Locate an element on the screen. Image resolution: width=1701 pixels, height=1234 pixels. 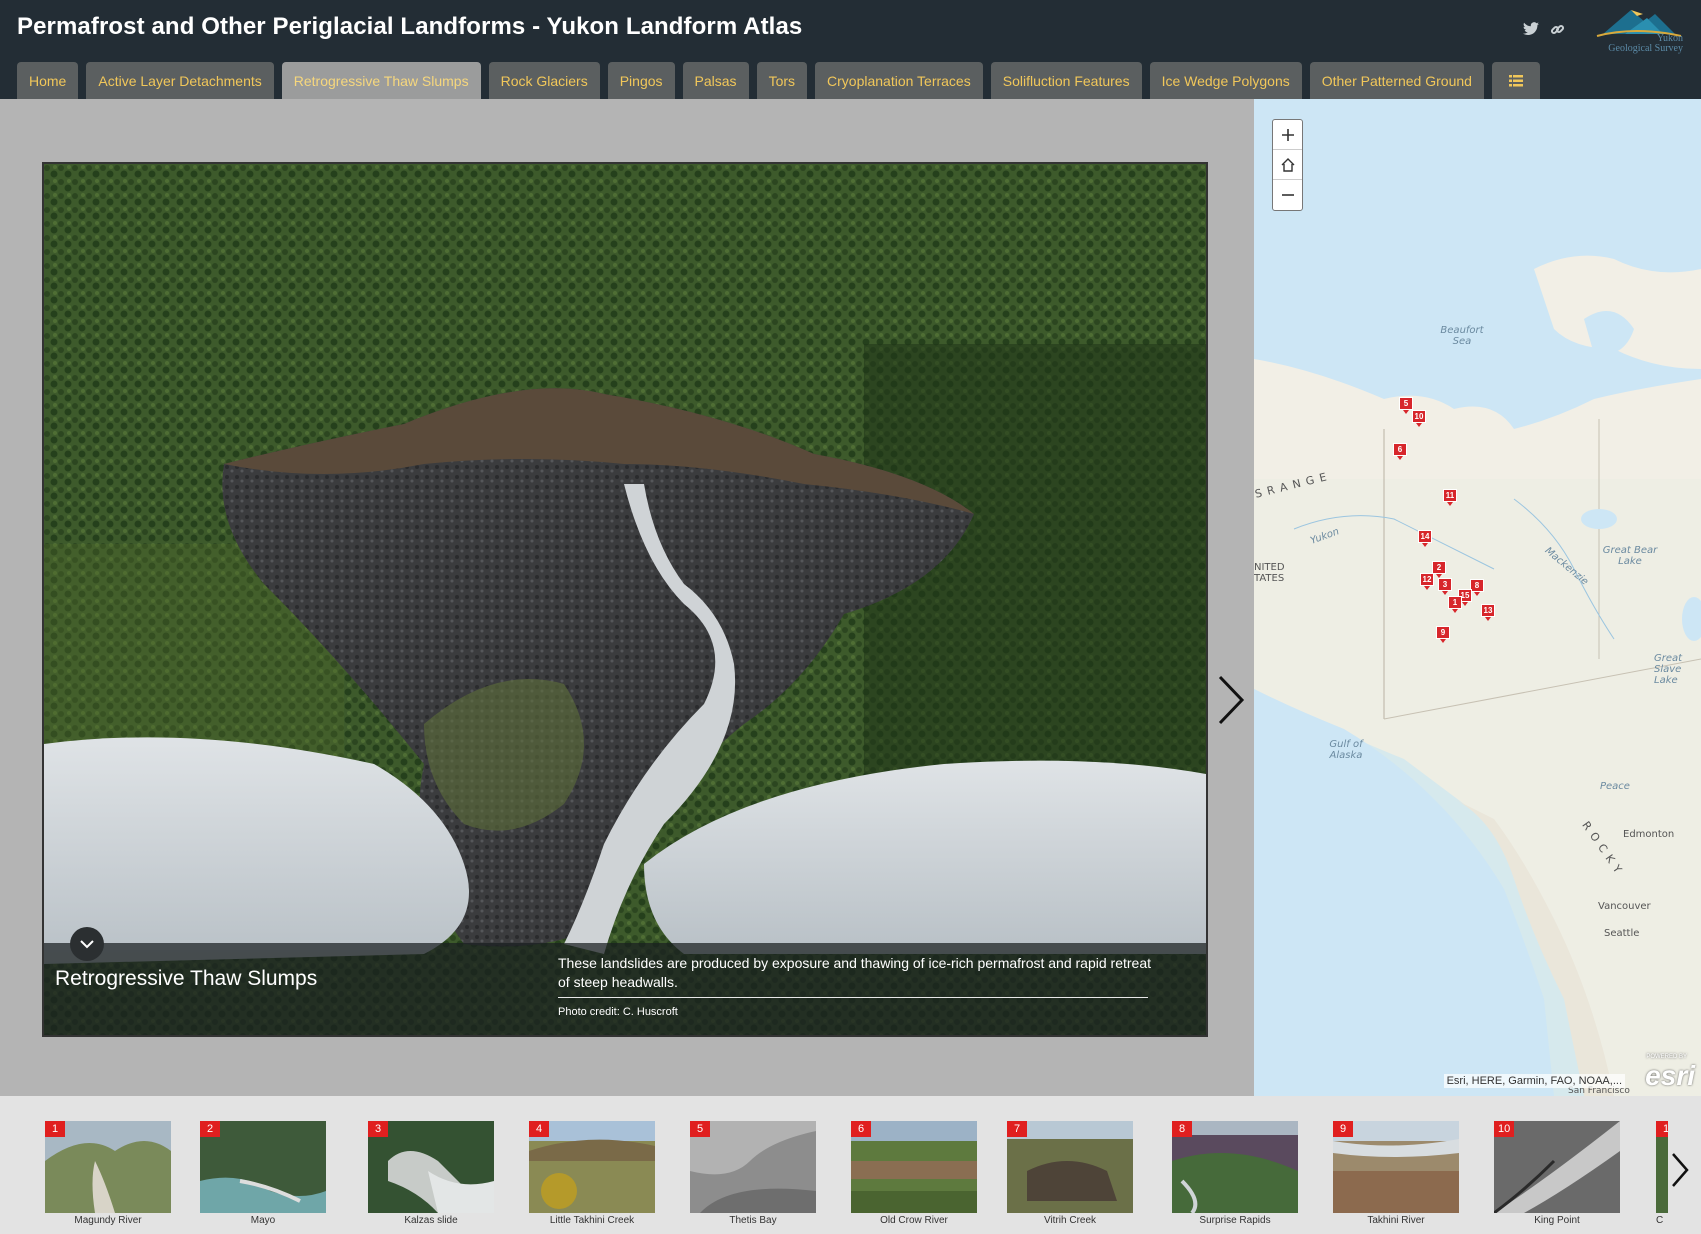
pin-number: 11 is located at coordinates (1450, 495).